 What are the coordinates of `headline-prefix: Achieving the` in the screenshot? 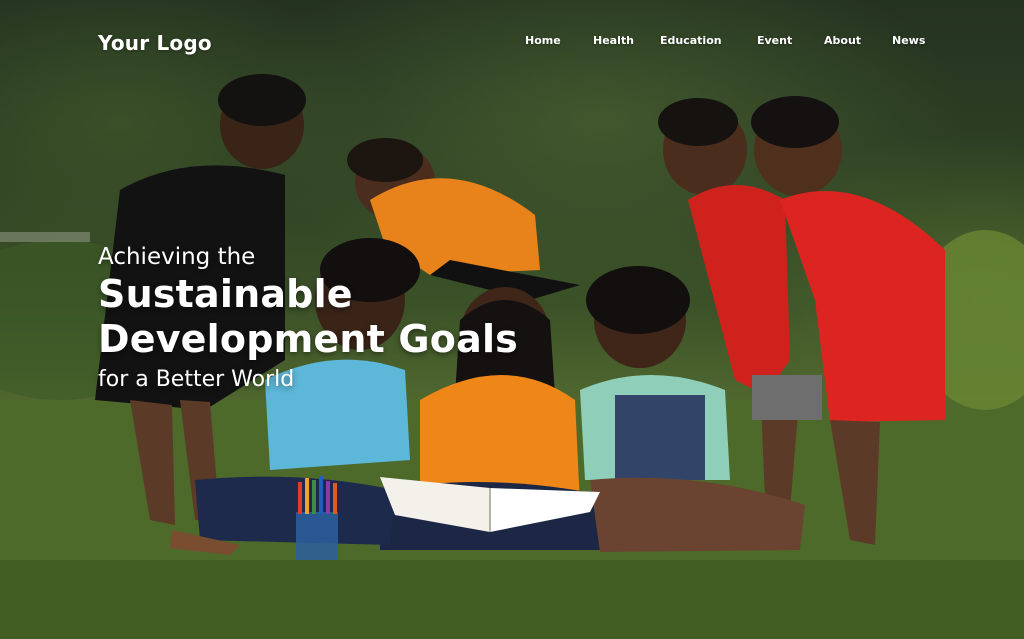 It's located at (177, 257).